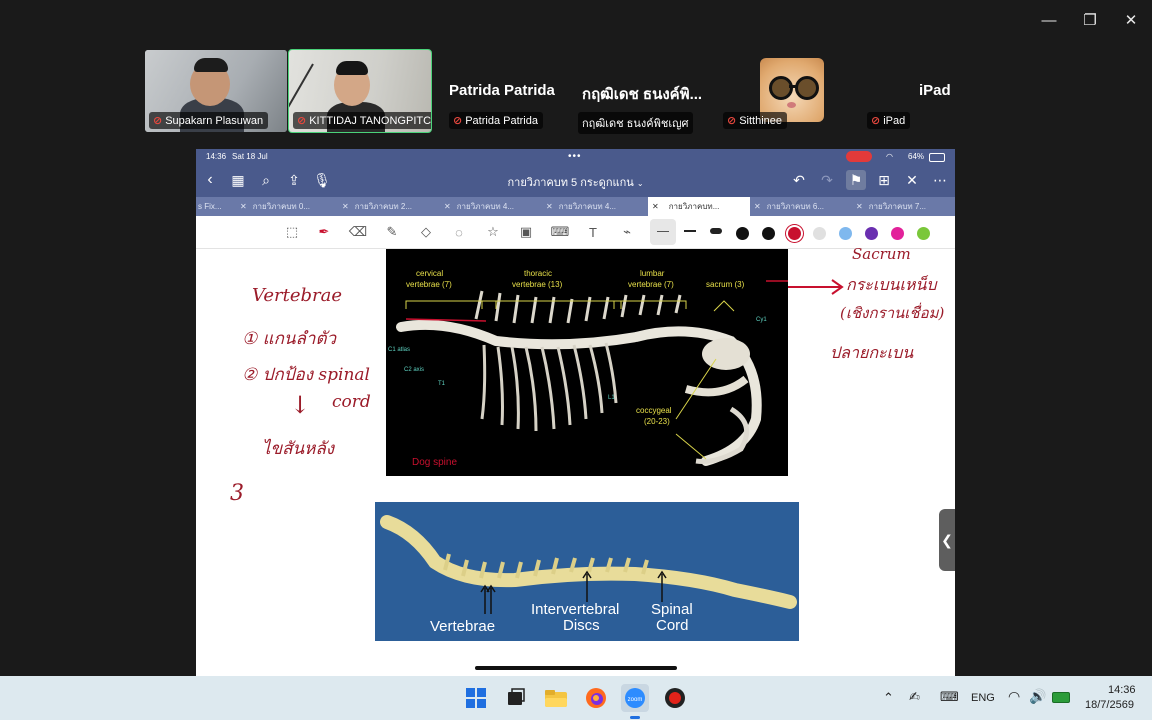  I want to click on screen-recorder-icon, so click(675, 698).